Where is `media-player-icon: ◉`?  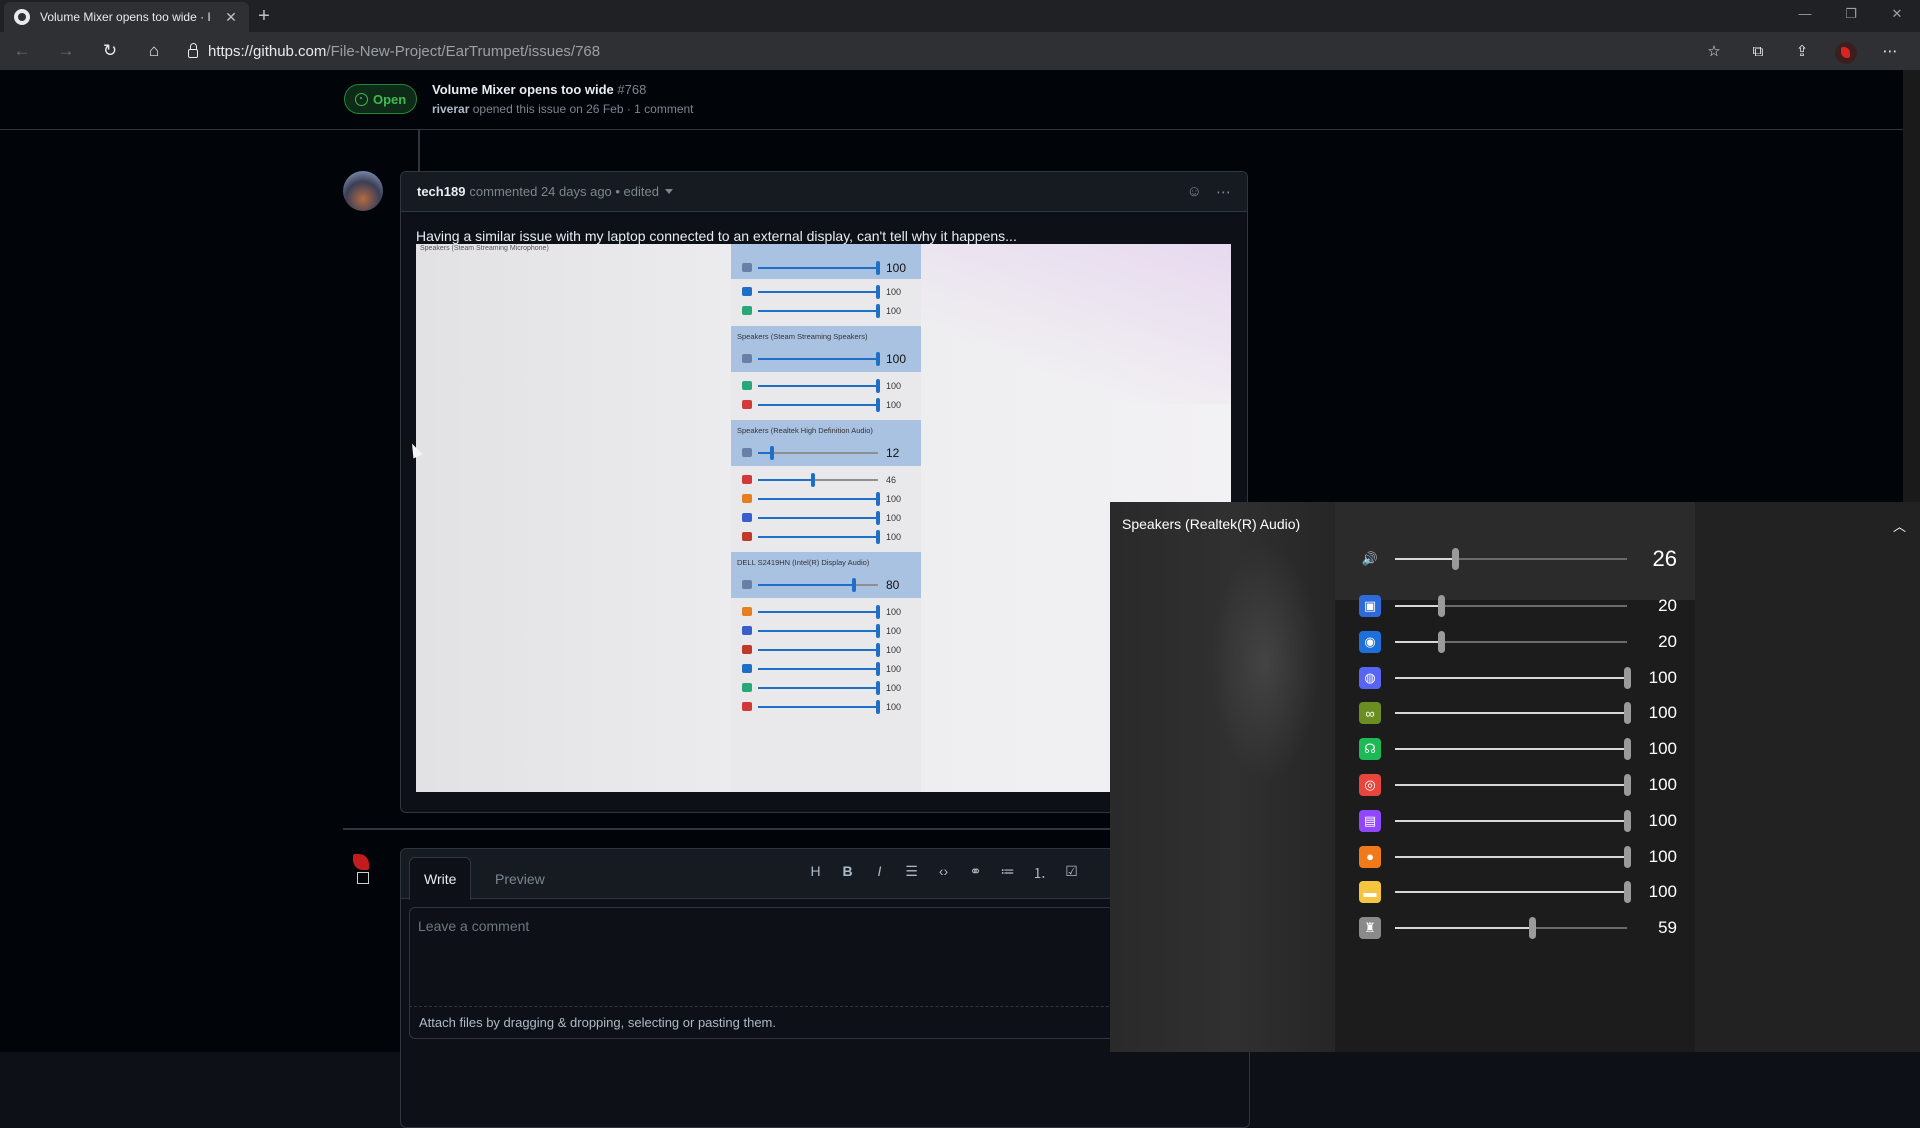 media-player-icon: ◉ is located at coordinates (1370, 641).